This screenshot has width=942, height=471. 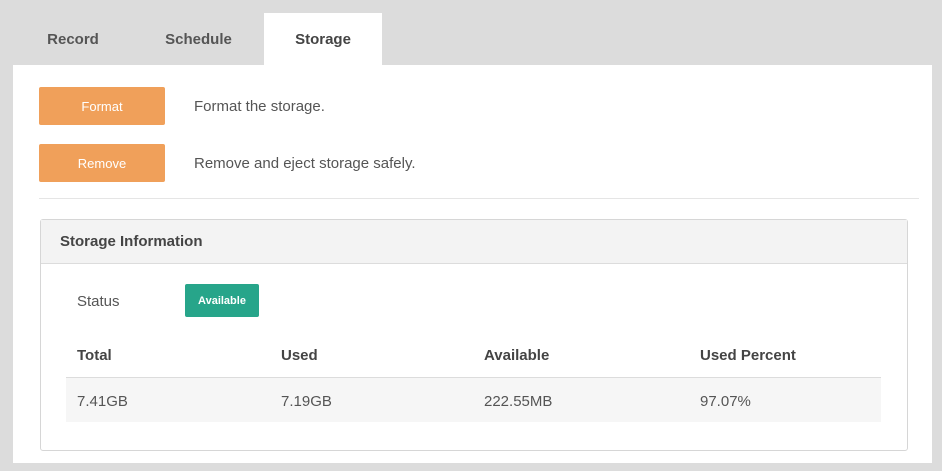 I want to click on tab-bar: Record Schedule Storage, so click(x=472, y=39).